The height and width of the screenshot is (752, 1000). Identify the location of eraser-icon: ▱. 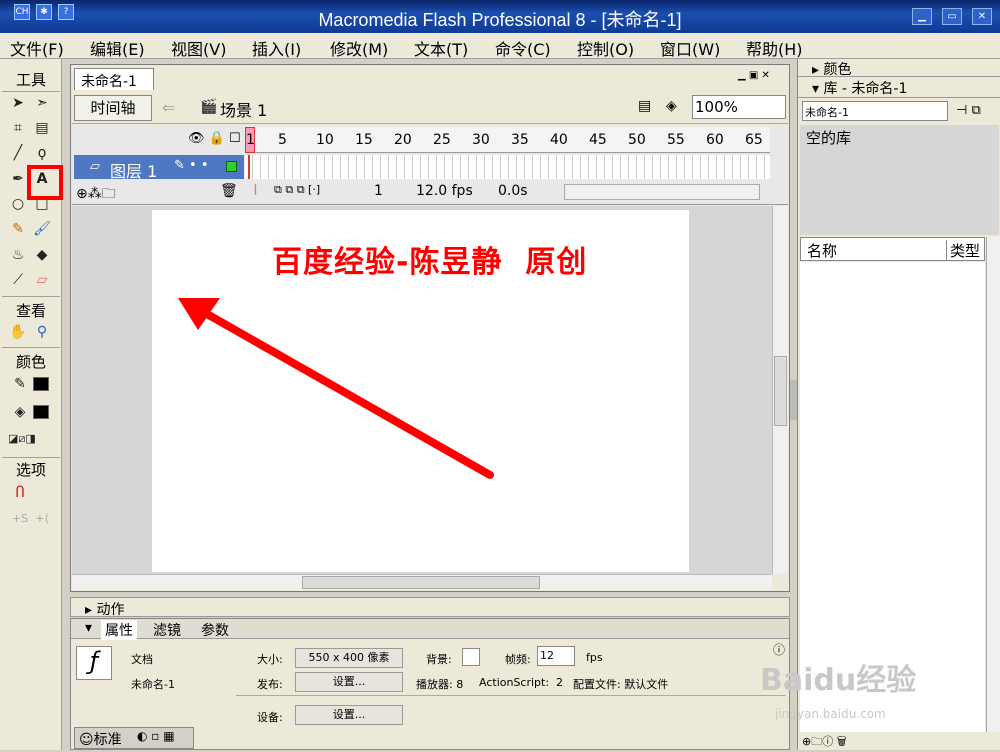
(42, 280).